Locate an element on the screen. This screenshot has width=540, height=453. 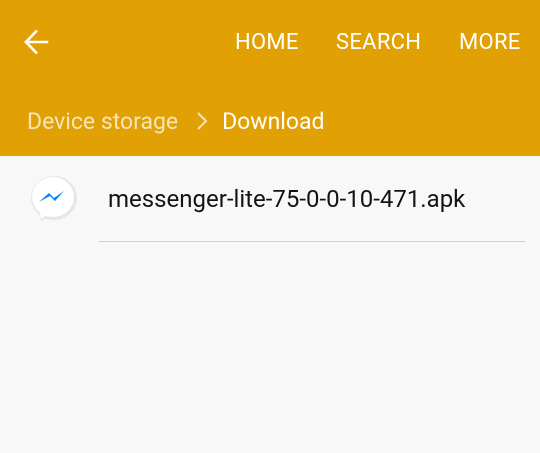
file-name: messenger-lite-75-0-0-10-471.apk is located at coordinates (287, 199).